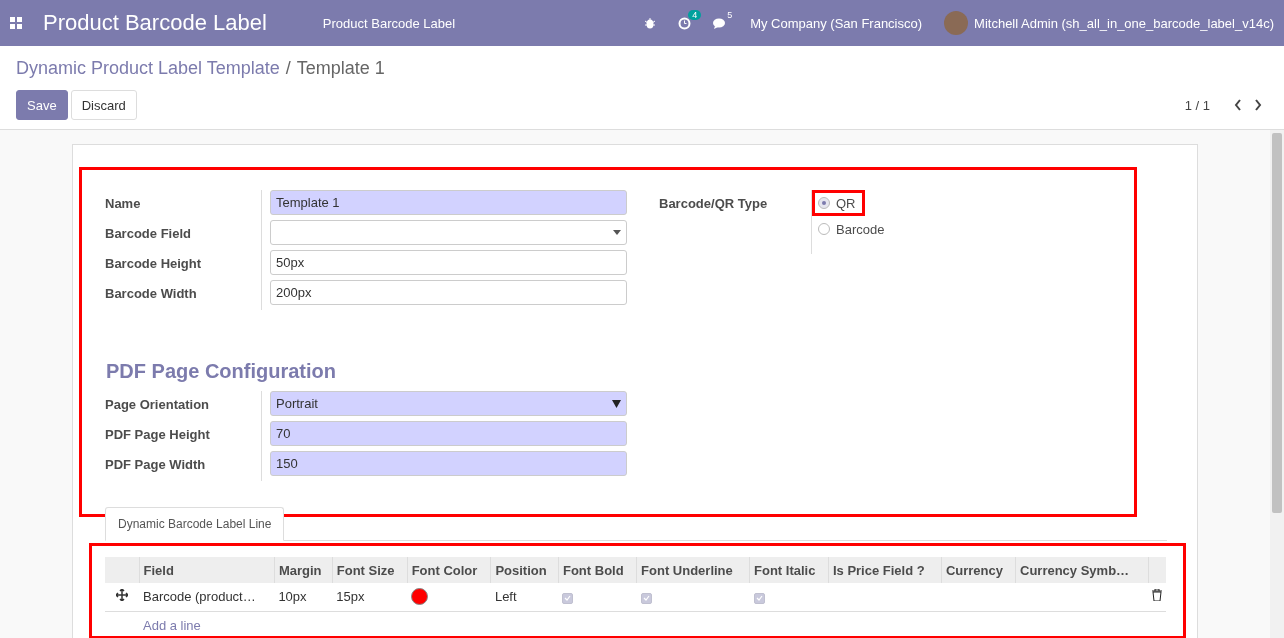  What do you see at coordinates (853, 229) in the screenshot?
I see `radio-option: Barcode` at bounding box center [853, 229].